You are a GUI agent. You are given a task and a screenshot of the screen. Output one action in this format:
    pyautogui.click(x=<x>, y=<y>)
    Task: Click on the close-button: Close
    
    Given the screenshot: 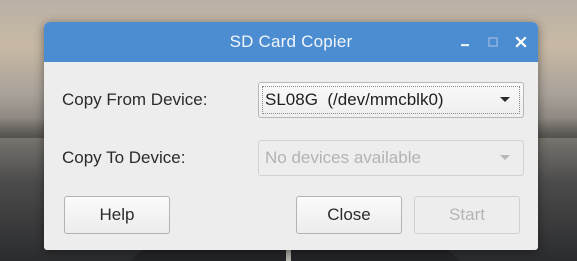 What is the action you would take?
    pyautogui.click(x=349, y=215)
    